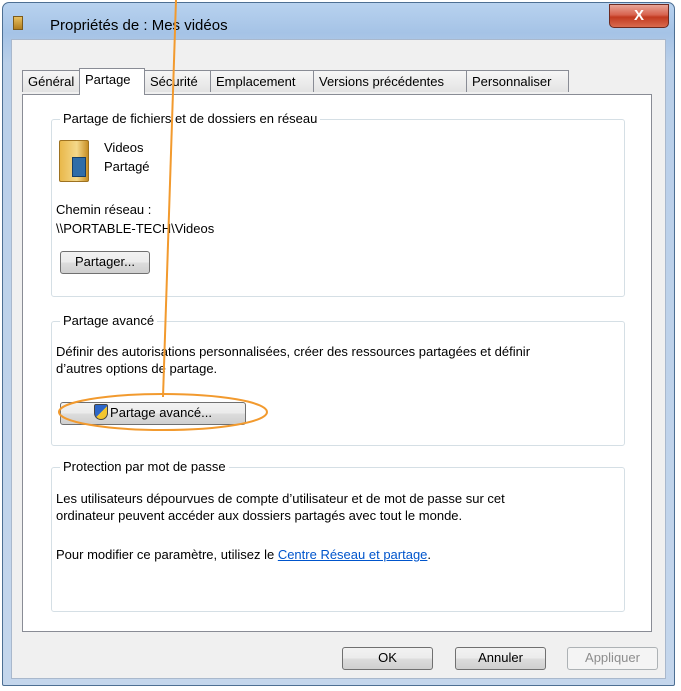  Describe the element at coordinates (500, 658) in the screenshot. I see `cancel-button: Annuler` at that location.